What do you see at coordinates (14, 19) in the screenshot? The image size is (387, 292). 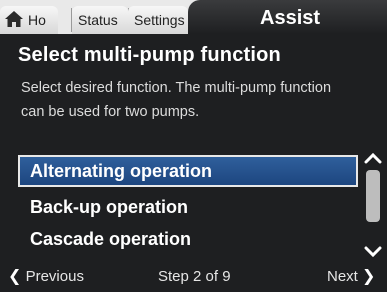 I see `home-icon` at bounding box center [14, 19].